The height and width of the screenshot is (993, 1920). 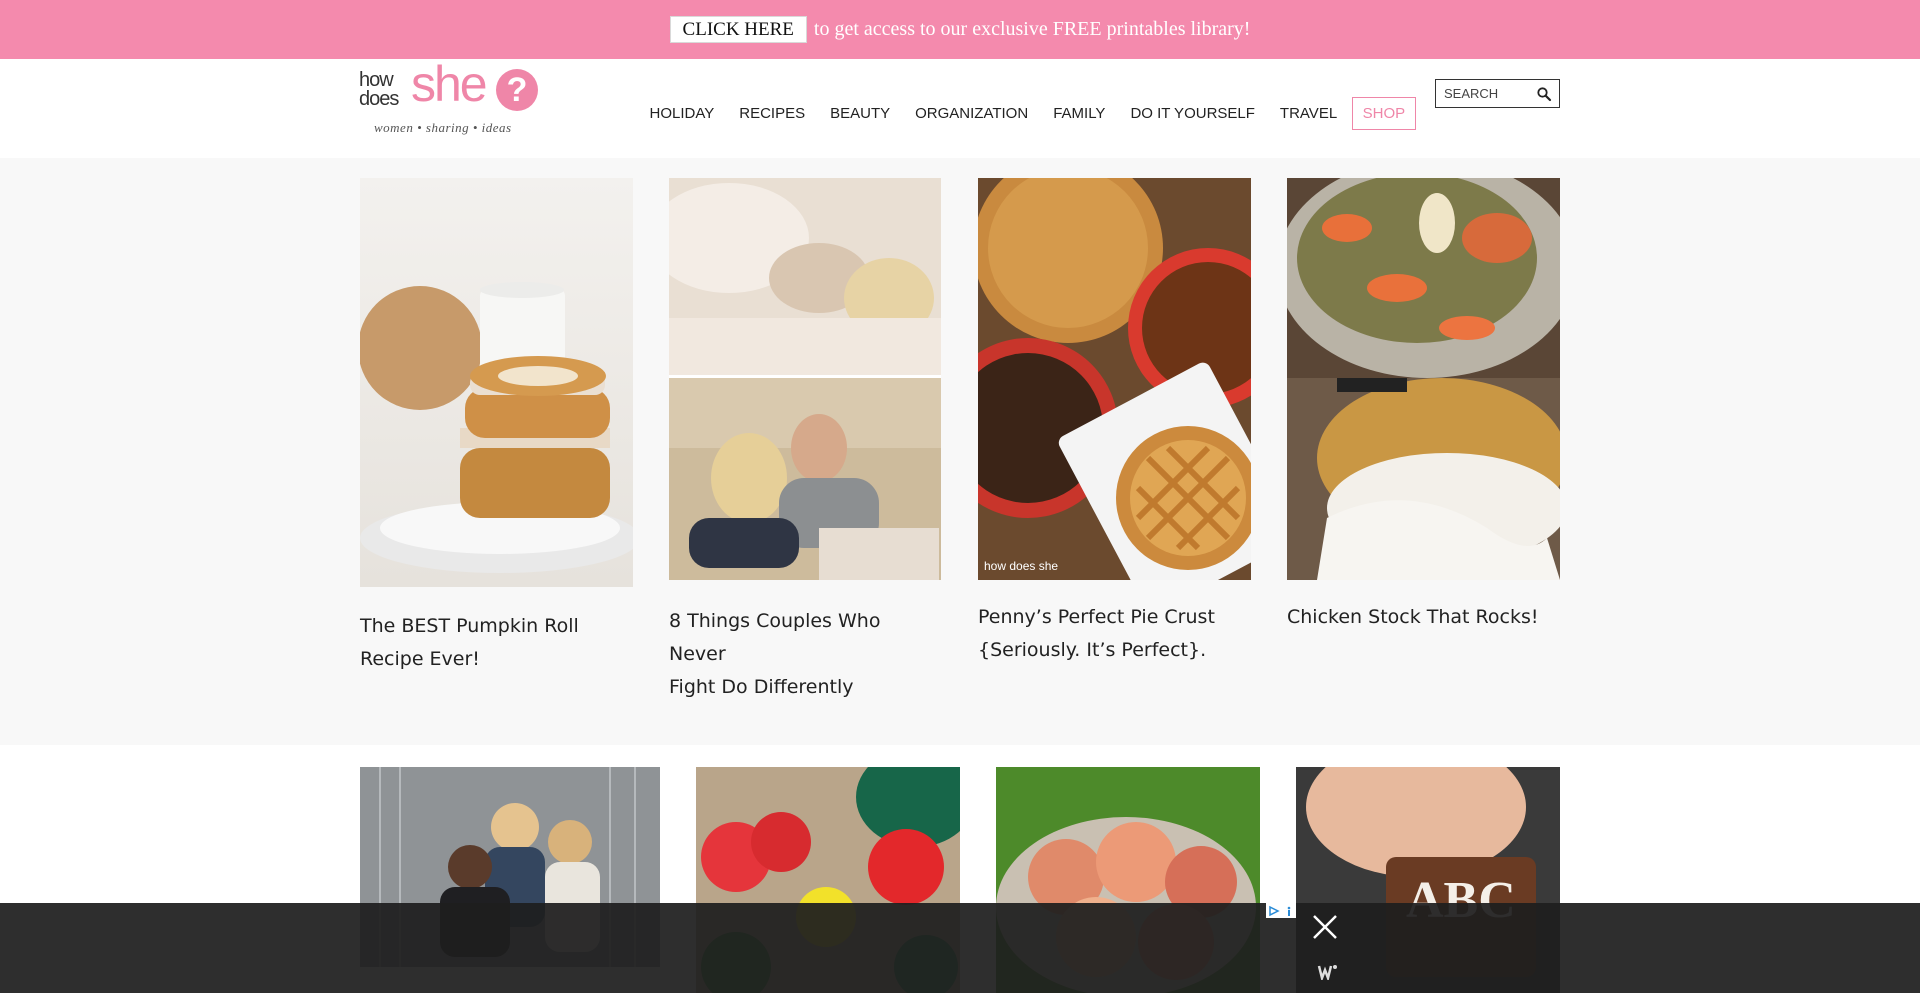 What do you see at coordinates (1327, 972) in the screenshot?
I see `ad-network-logo-icon` at bounding box center [1327, 972].